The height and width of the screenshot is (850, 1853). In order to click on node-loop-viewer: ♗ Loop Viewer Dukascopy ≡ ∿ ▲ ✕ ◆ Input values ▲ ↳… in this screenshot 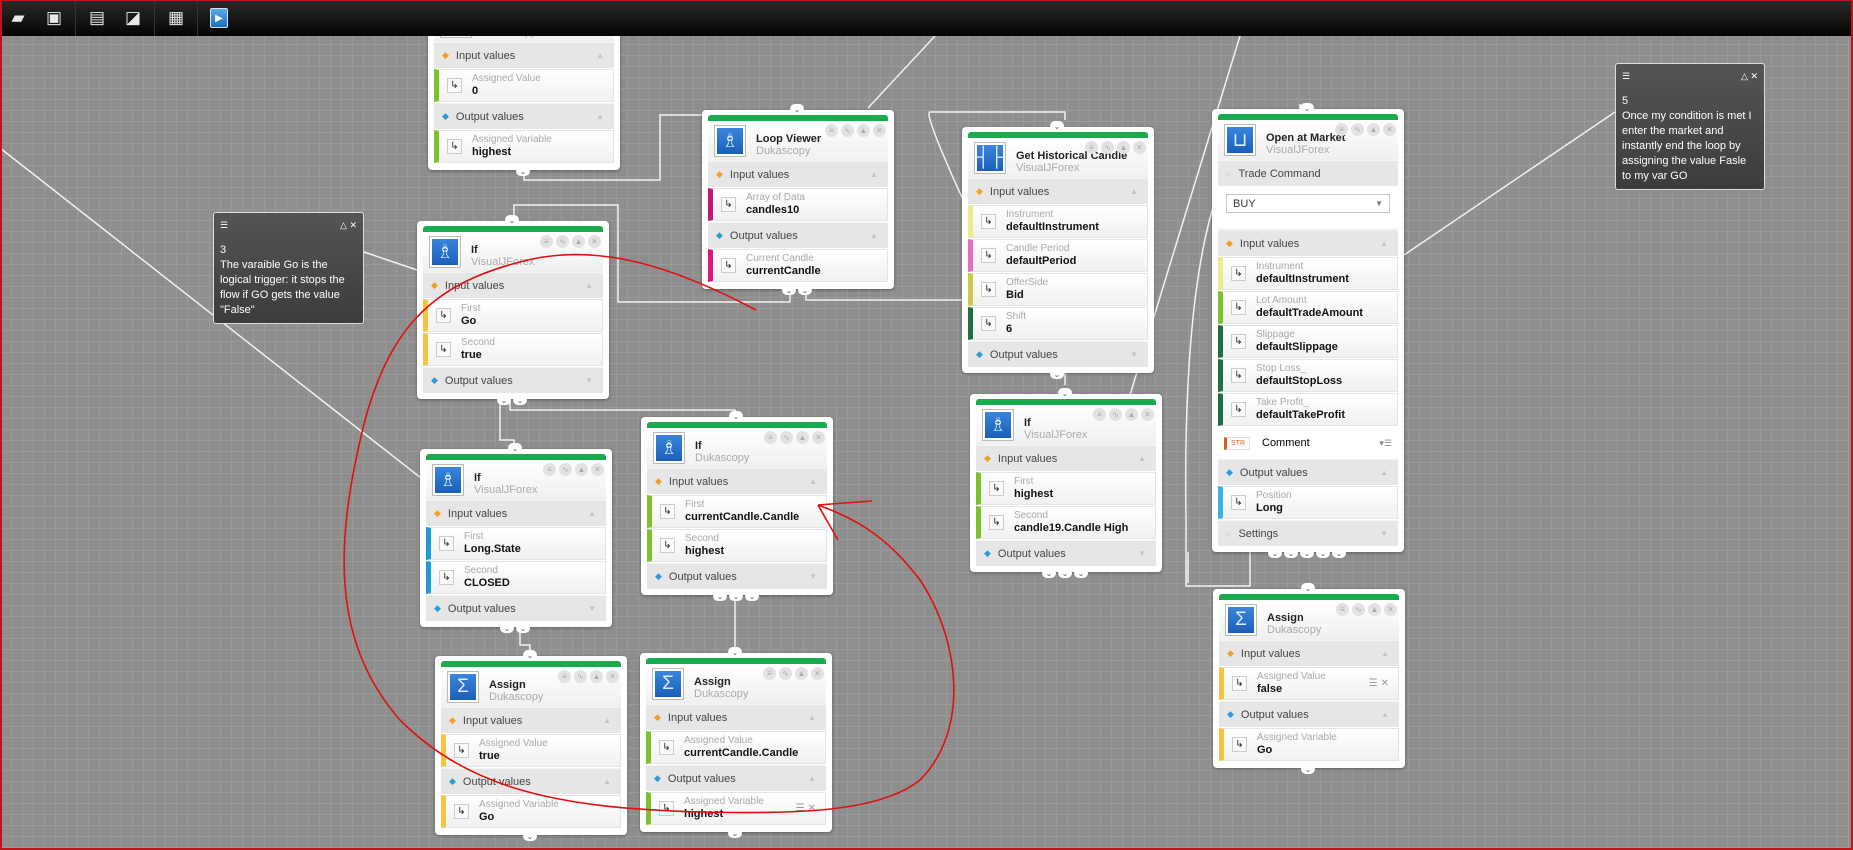, I will do `click(798, 199)`.